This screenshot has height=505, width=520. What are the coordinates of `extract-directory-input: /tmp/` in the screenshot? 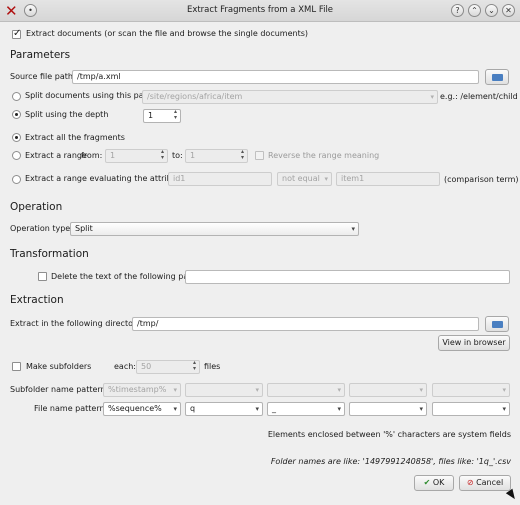 It's located at (305, 324).